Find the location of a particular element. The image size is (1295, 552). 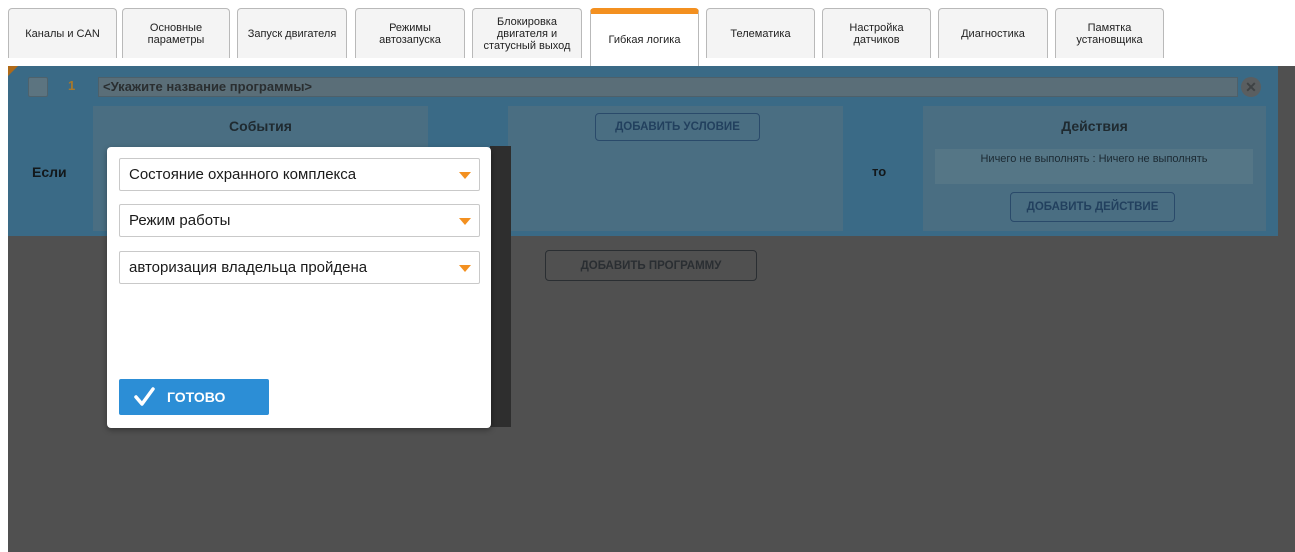

condition-category-select: Состояние охранного комплекса is located at coordinates (299, 174).